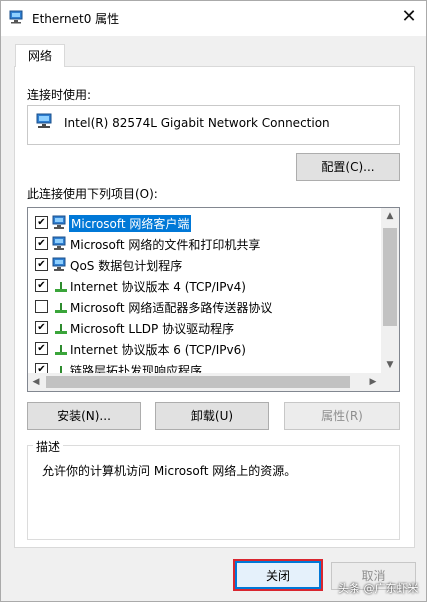 The width and height of the screenshot is (427, 602). I want to click on list-item-label: Internet 协议版本 4 (TCP/IPv4), so click(158, 287).